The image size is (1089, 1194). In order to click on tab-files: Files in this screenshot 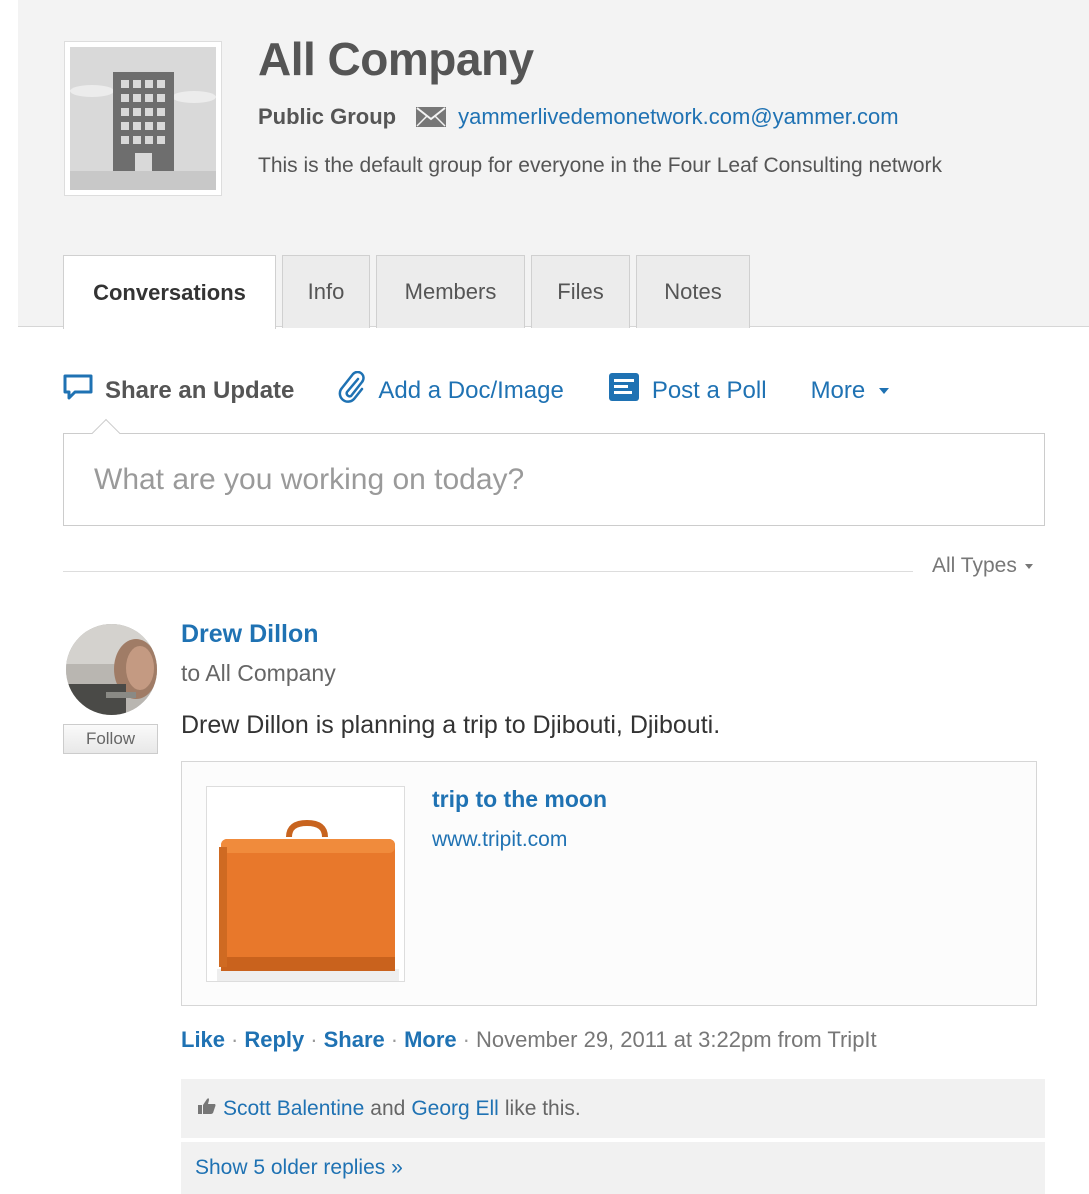, I will do `click(580, 291)`.